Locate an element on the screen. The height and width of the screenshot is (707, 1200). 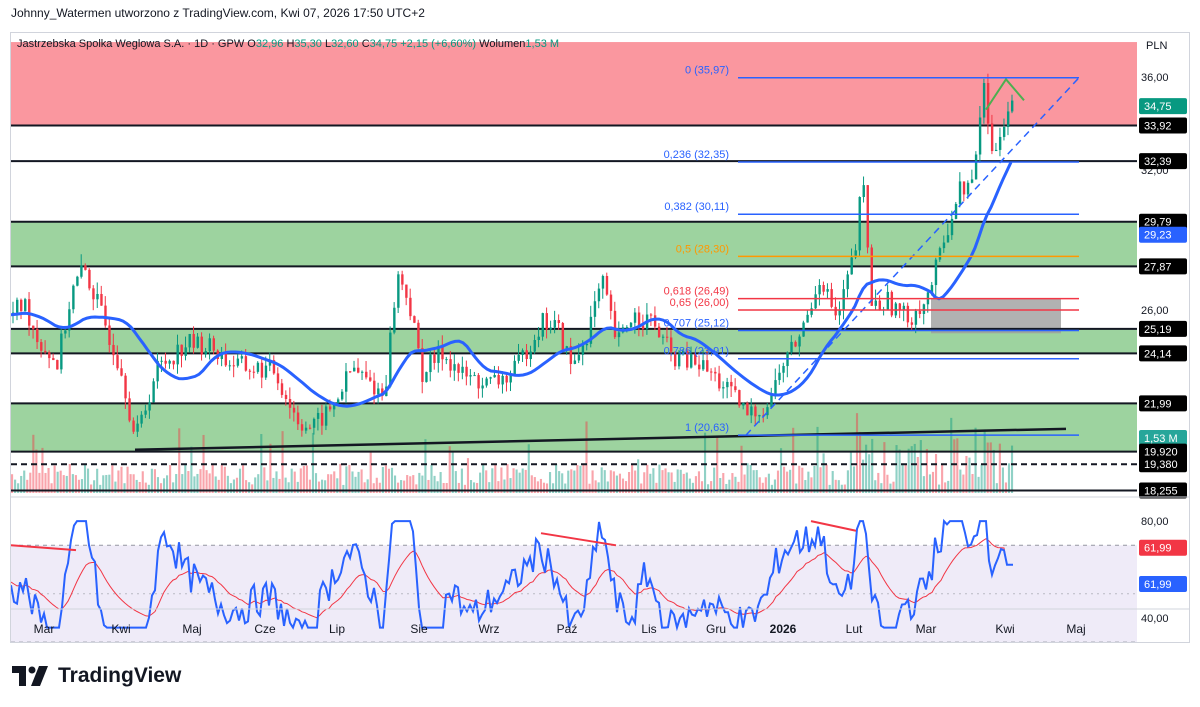
time-axis-tick: Kwi is located at coordinates (1004, 629).